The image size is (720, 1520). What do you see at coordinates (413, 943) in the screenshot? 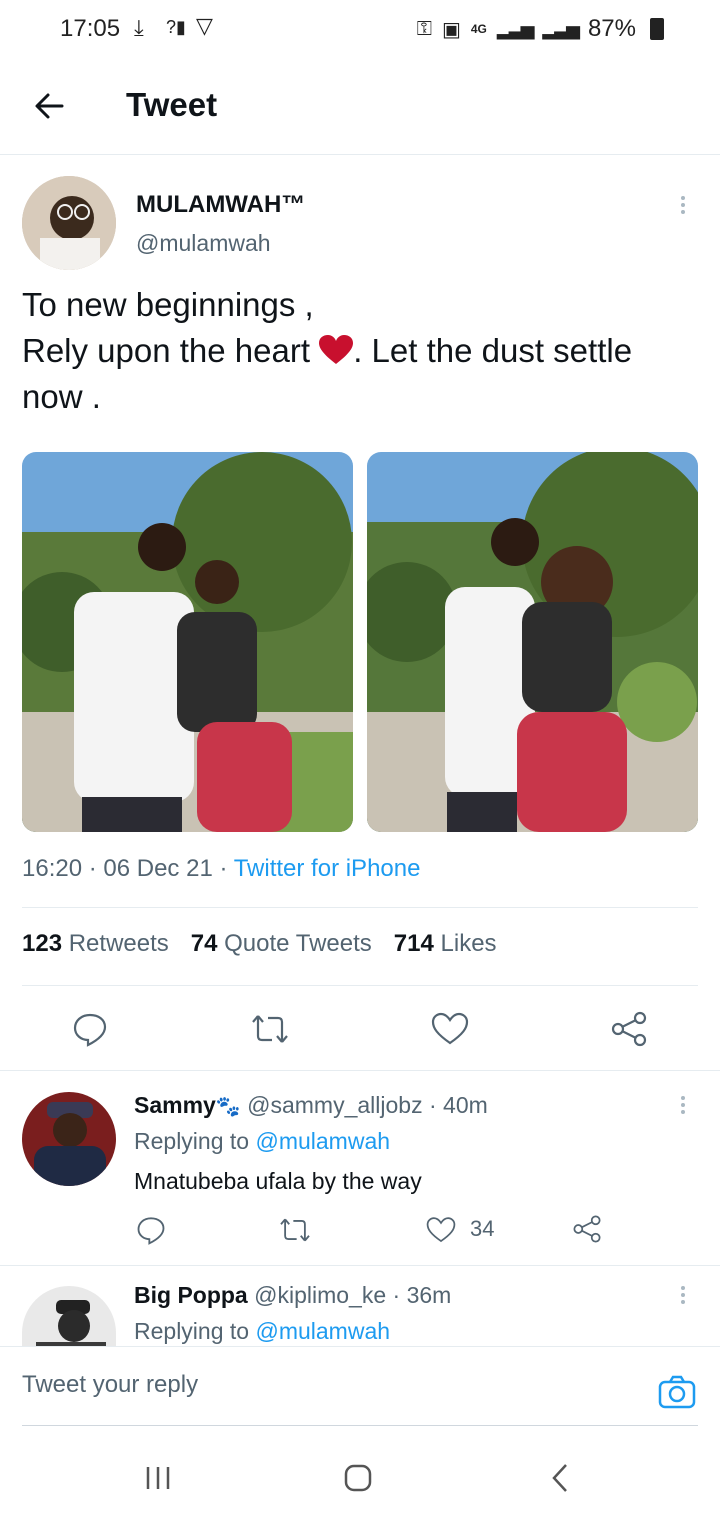
I see `likes-count: 714` at bounding box center [413, 943].